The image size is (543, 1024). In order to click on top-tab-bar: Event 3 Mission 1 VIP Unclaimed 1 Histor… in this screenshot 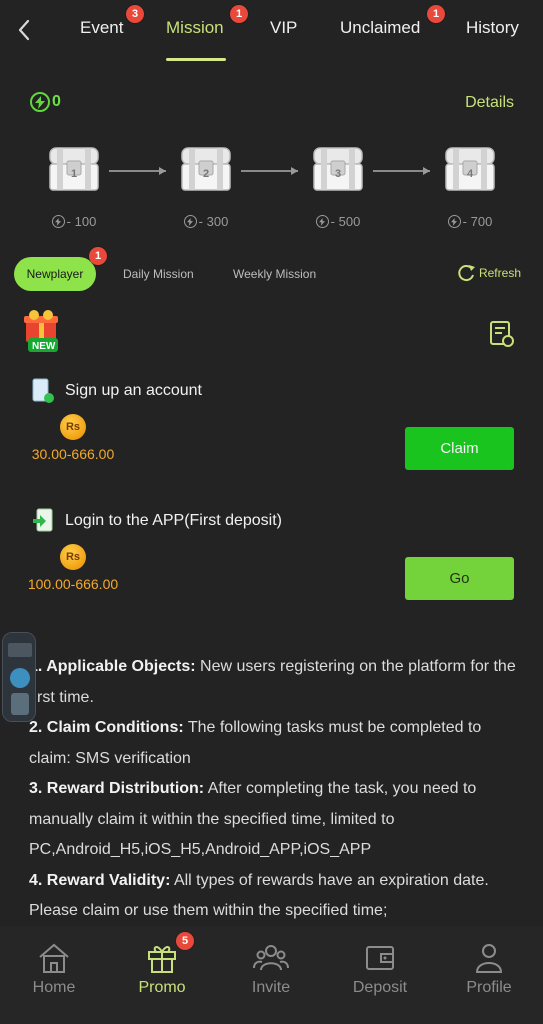, I will do `click(271, 31)`.